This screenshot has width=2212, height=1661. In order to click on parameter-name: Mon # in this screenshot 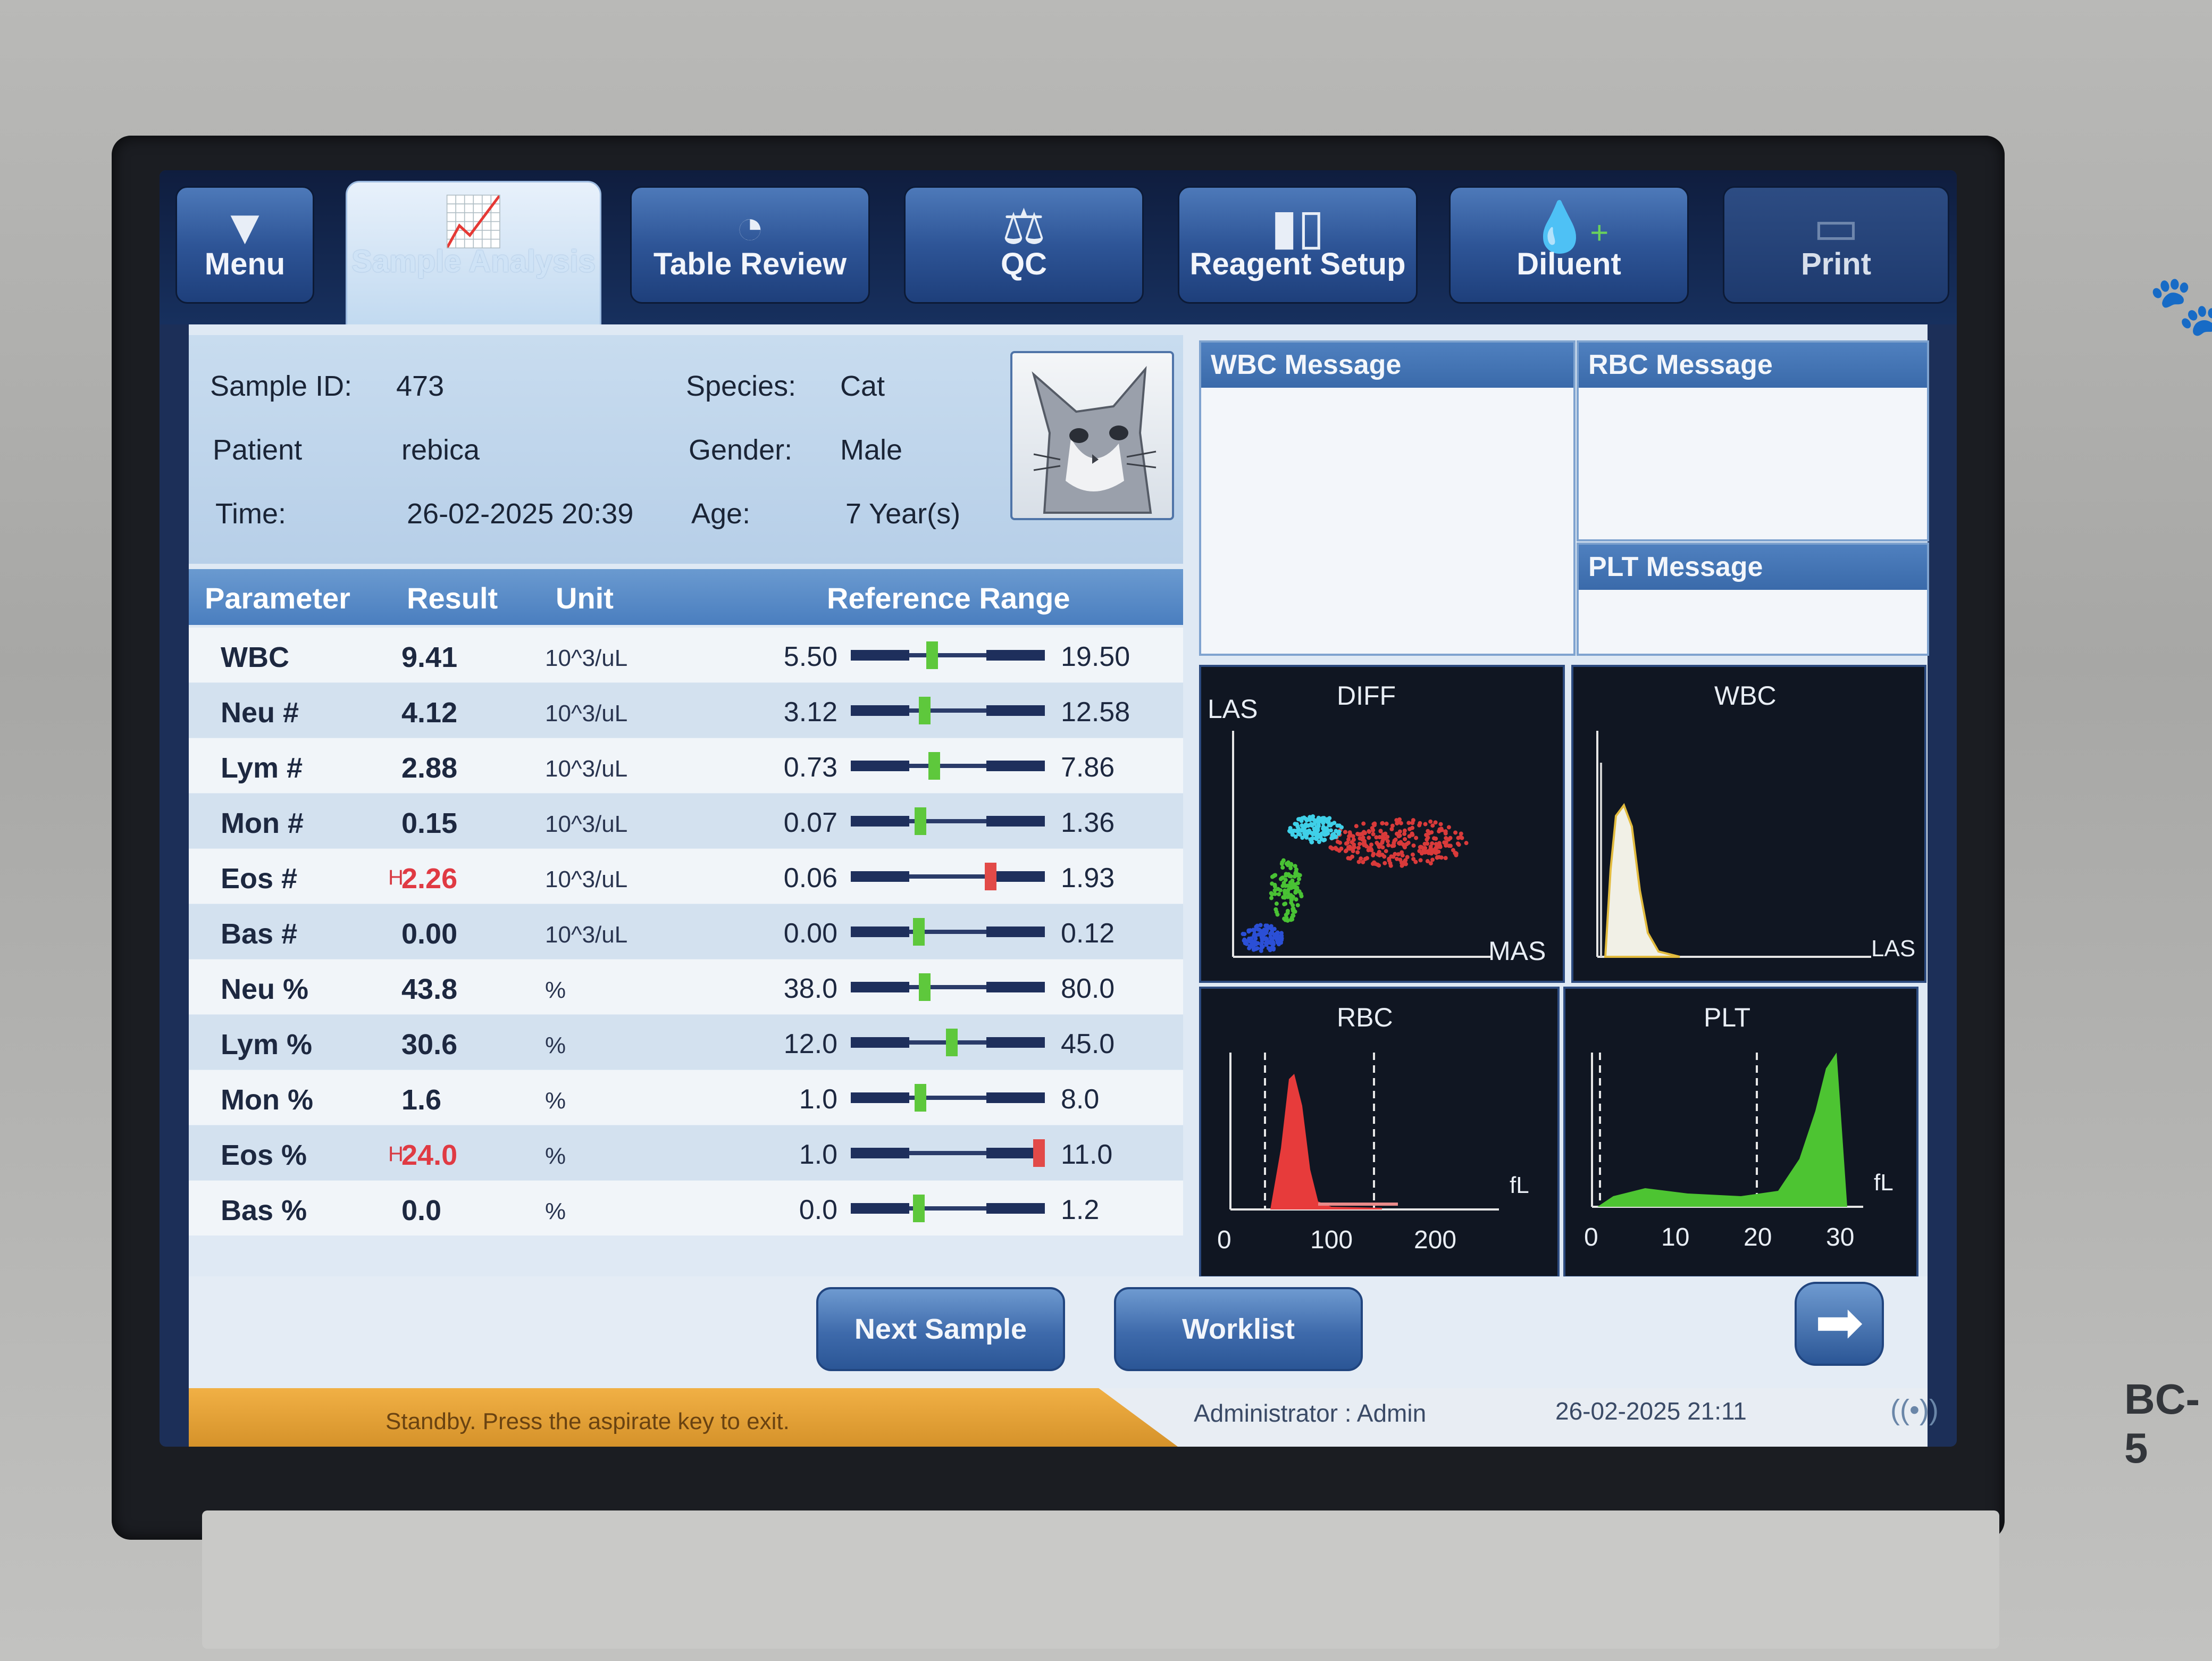, I will do `click(262, 823)`.